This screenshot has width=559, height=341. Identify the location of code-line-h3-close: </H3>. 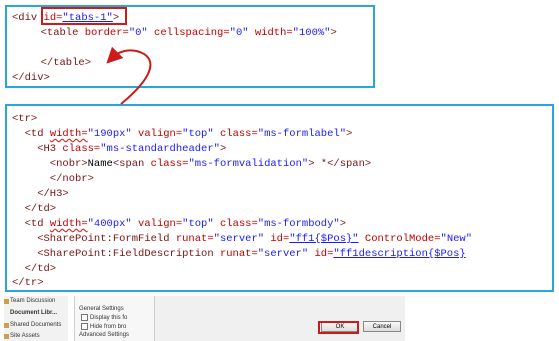
(40, 194).